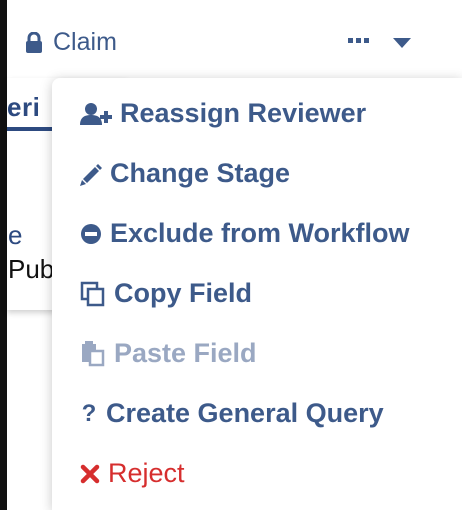 The width and height of the screenshot is (462, 510). Describe the element at coordinates (34, 42) in the screenshot. I see `lock-icon` at that location.